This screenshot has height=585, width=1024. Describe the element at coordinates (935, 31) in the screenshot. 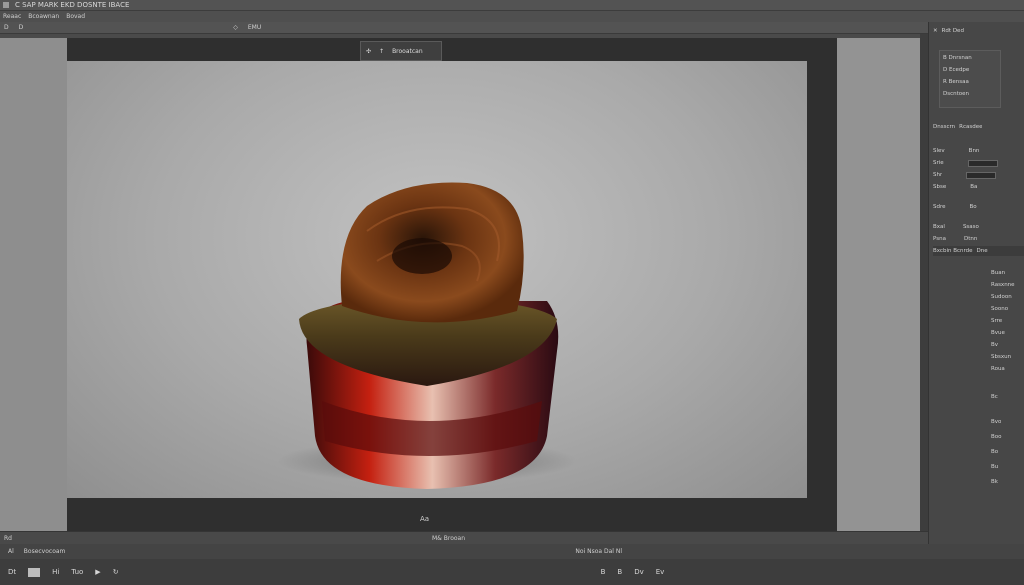

I see `close-icon: ✕` at that location.